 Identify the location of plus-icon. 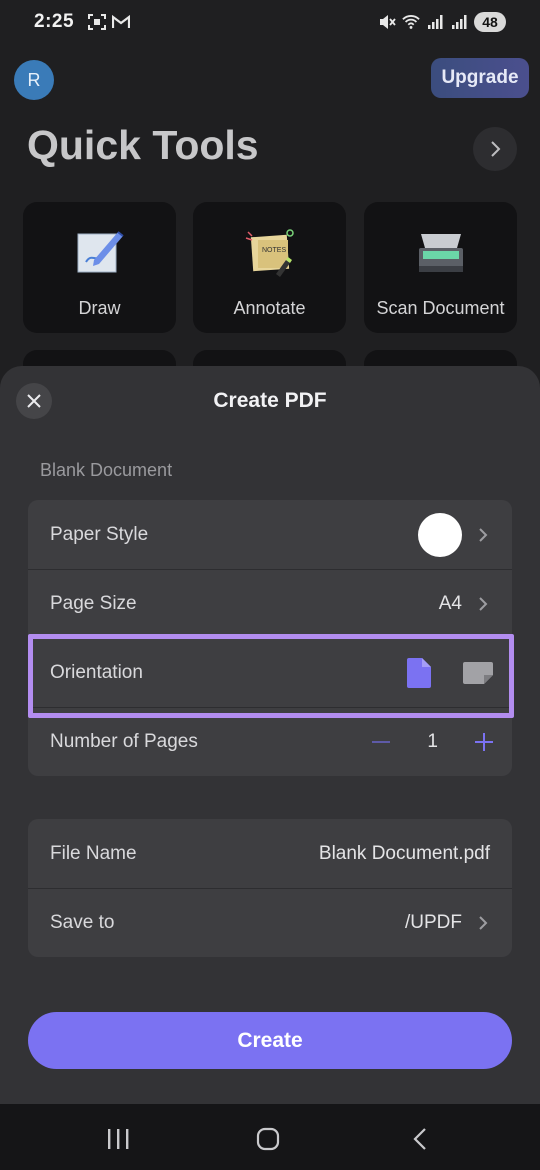
(484, 742).